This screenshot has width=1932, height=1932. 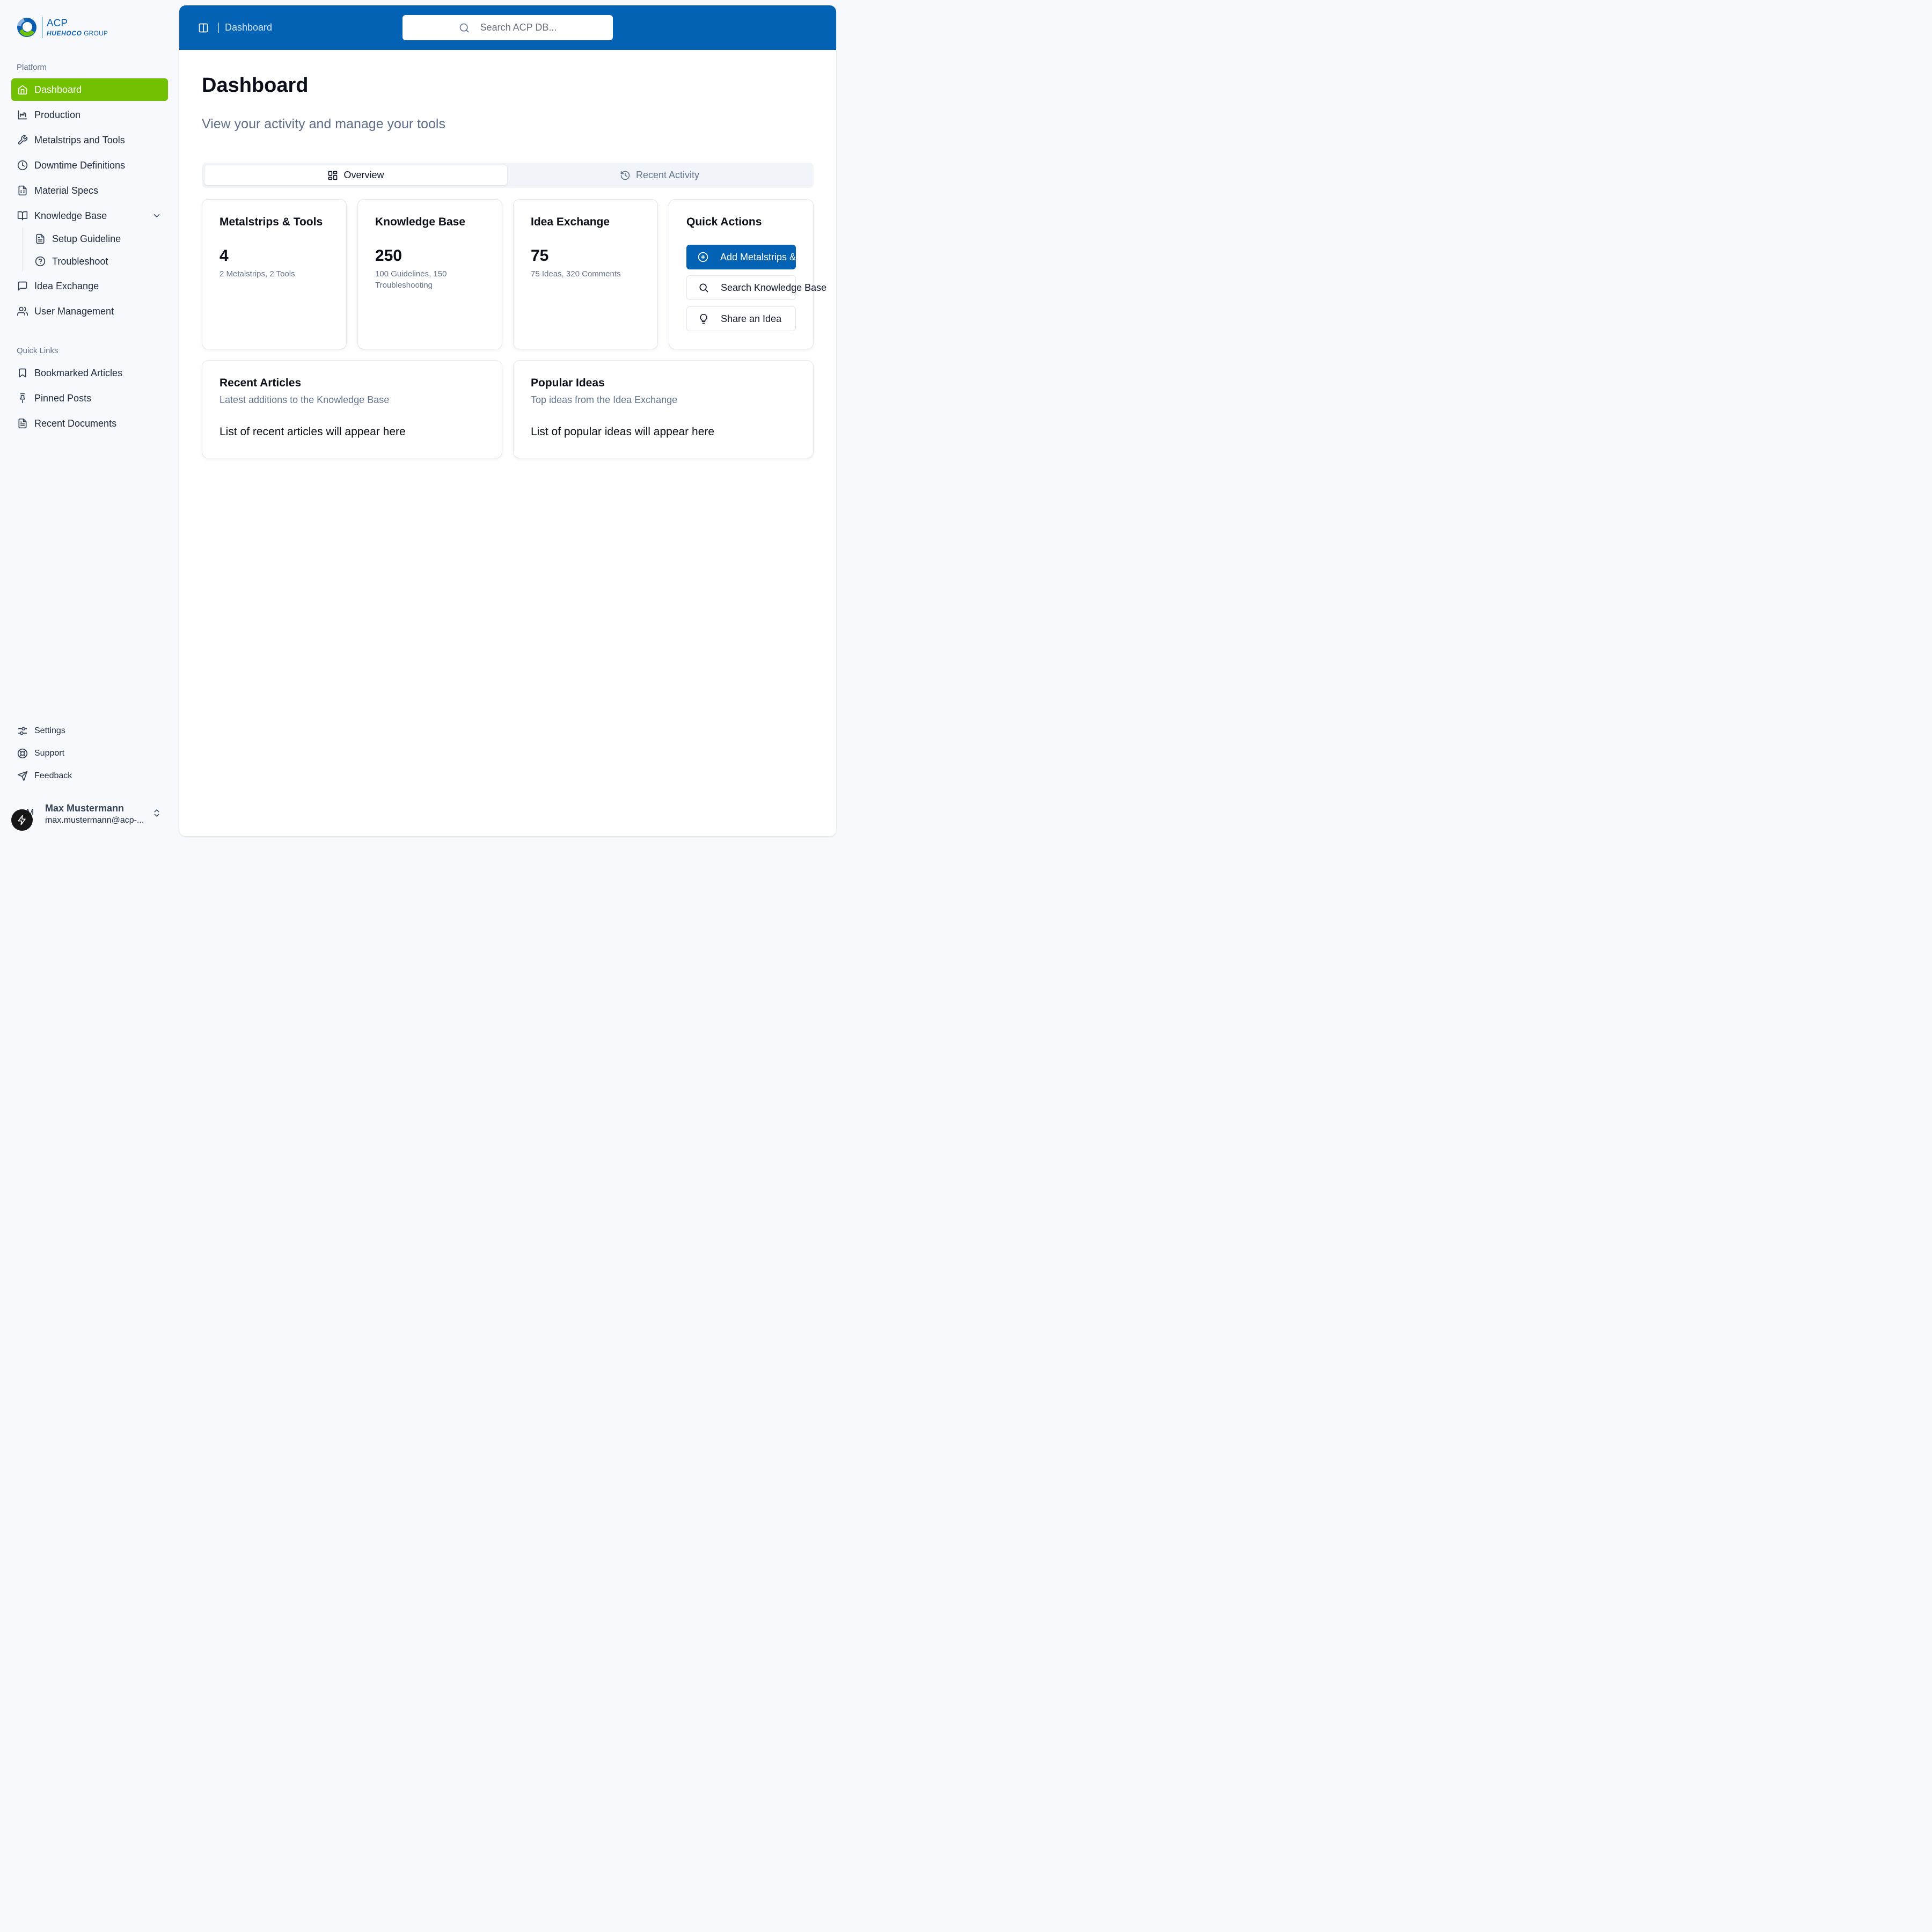 What do you see at coordinates (53, 775) in the screenshot?
I see `sidebar-item-label: Feedback` at bounding box center [53, 775].